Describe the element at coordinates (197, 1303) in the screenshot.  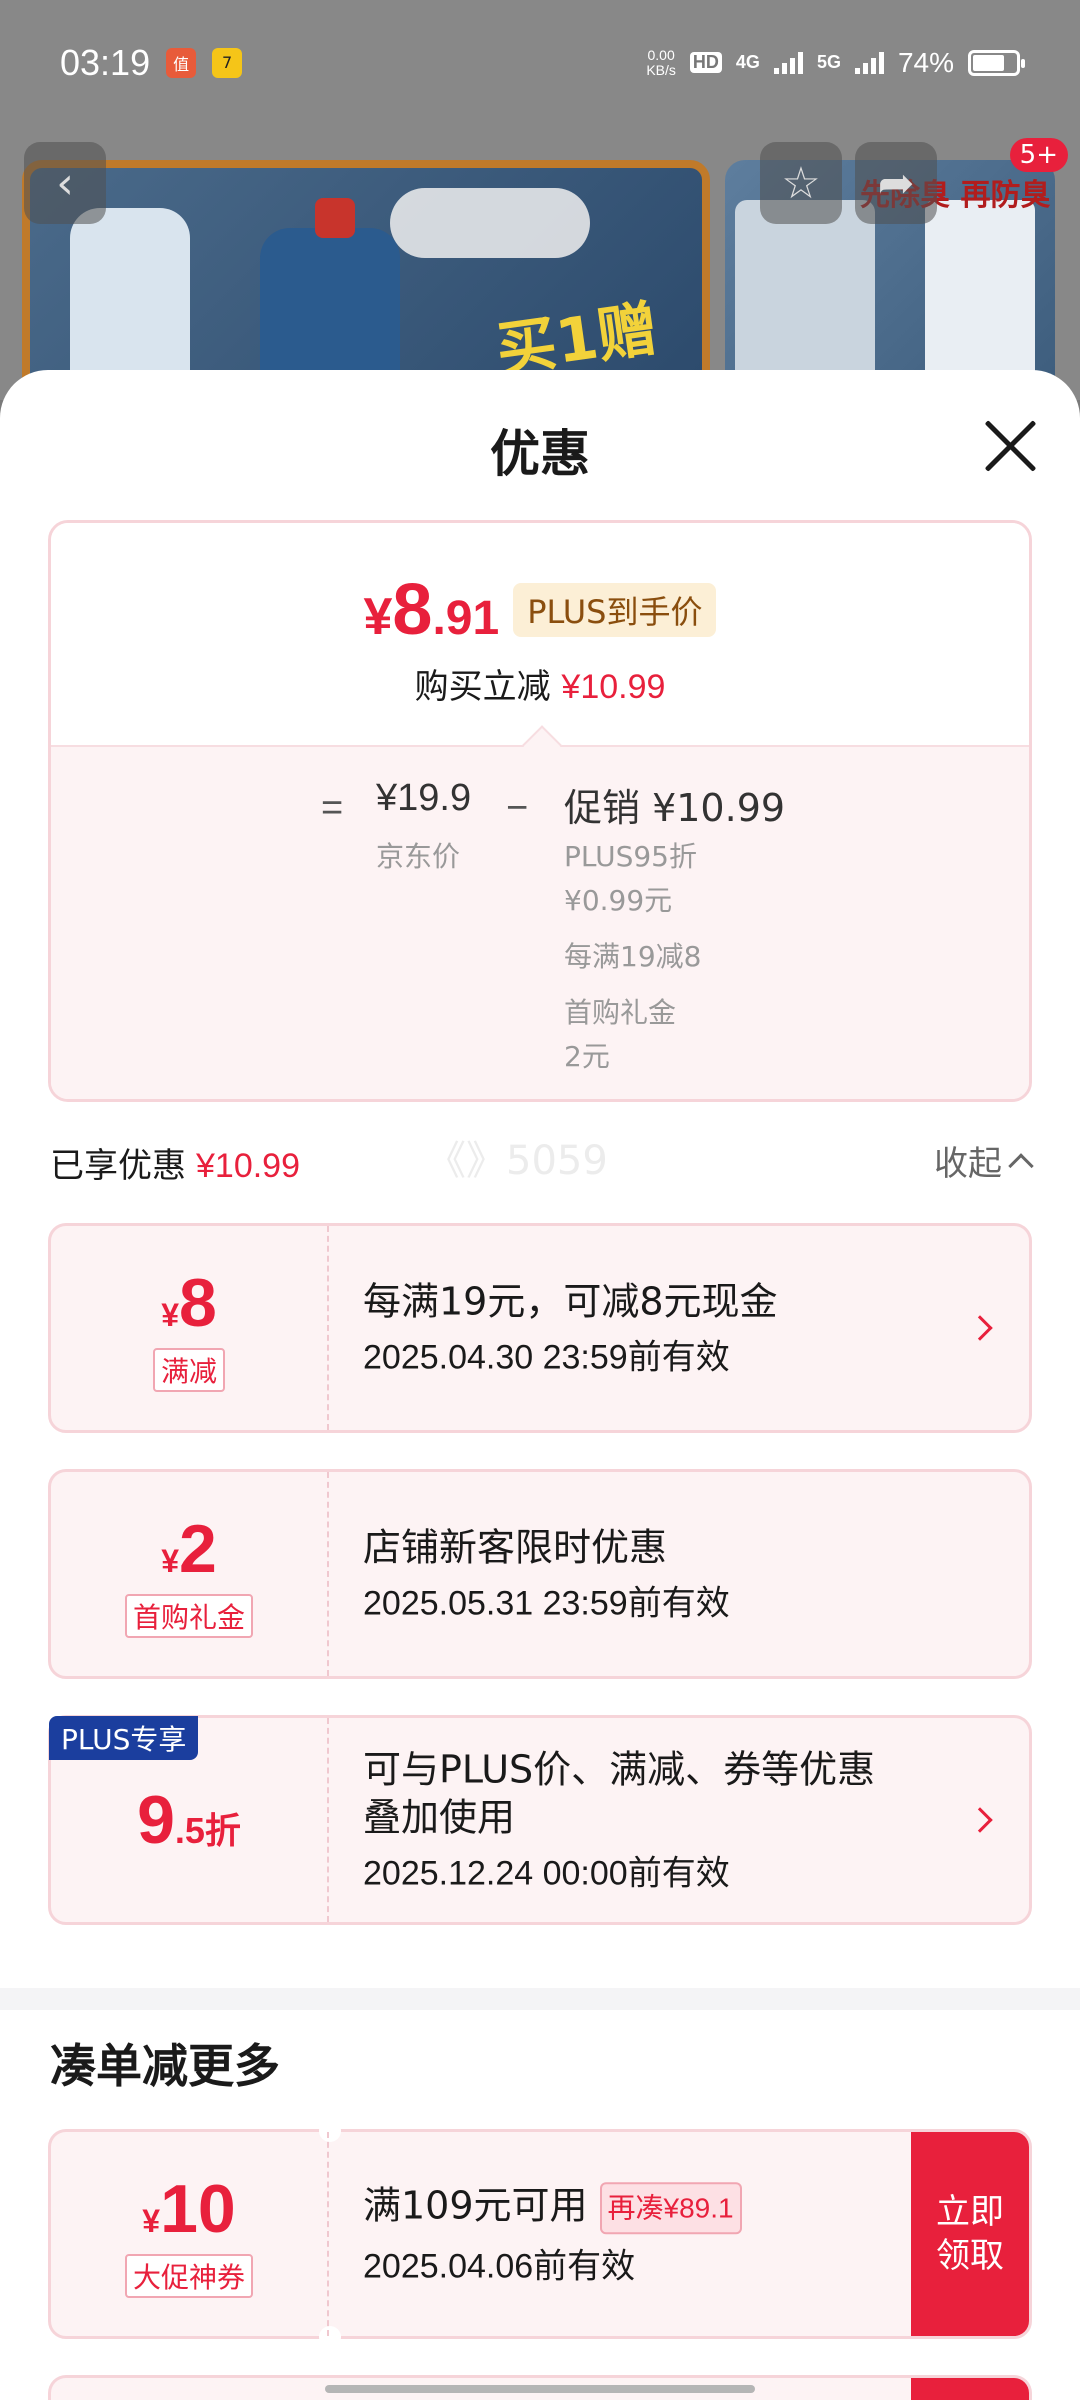
I see `coupon-amount-value: 8` at that location.